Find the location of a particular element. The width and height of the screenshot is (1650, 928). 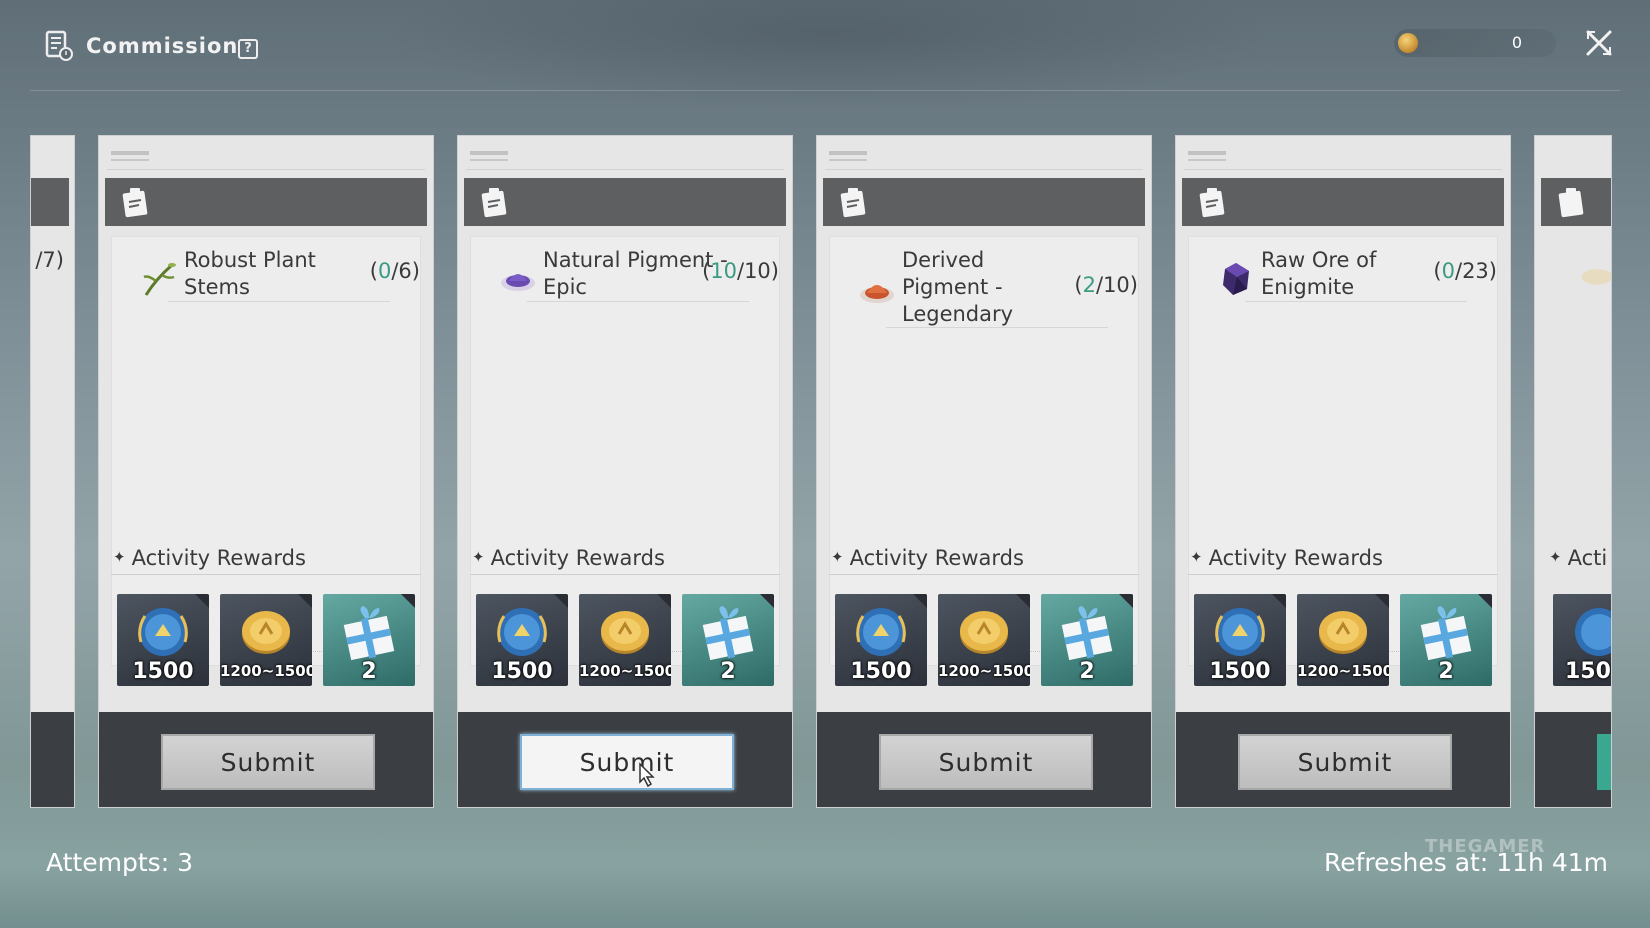

help-icon: ? is located at coordinates (248, 49).